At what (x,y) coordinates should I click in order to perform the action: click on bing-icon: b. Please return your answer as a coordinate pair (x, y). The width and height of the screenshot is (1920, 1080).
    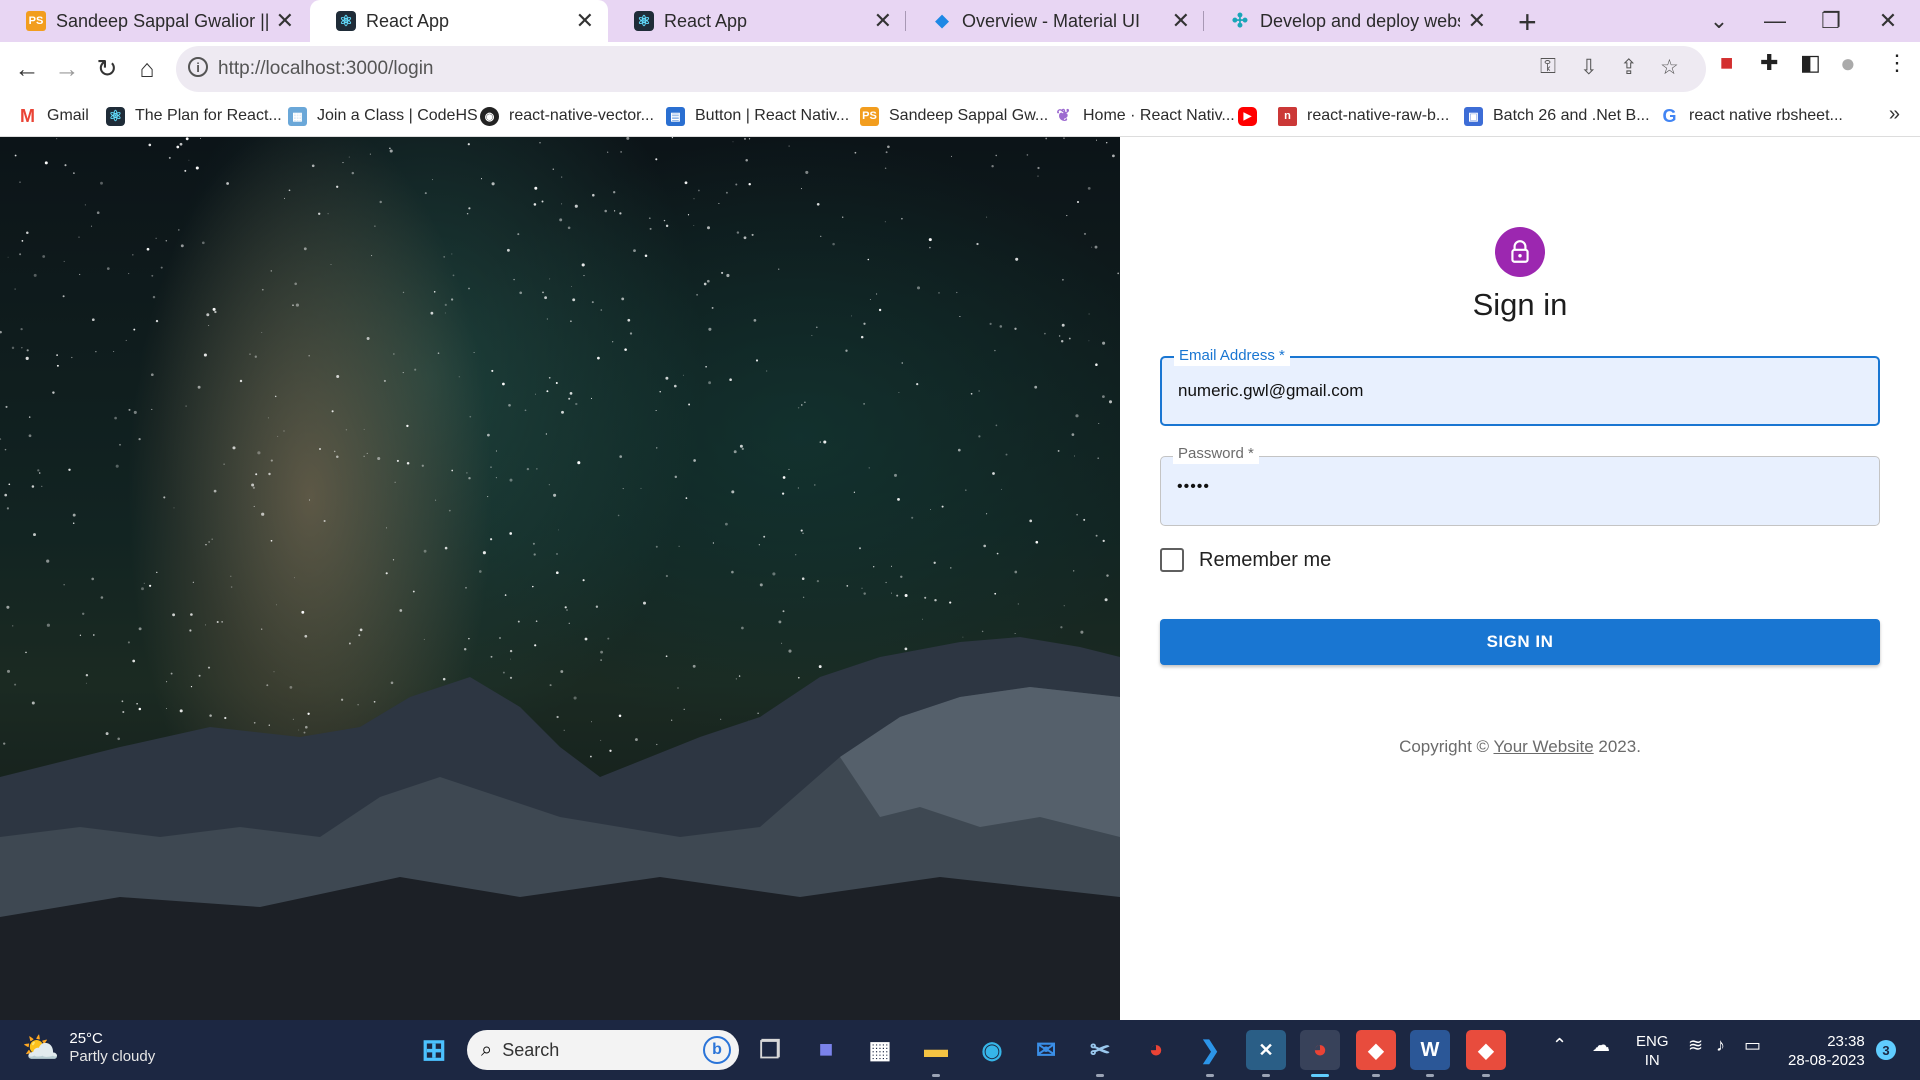
    Looking at the image, I should click on (717, 1050).